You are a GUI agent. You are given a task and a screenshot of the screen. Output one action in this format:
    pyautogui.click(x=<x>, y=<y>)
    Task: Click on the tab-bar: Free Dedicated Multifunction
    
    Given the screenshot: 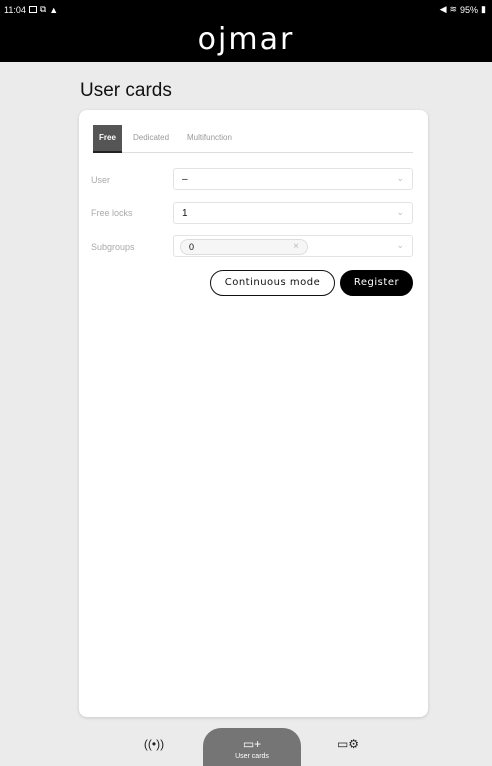 What is the action you would take?
    pyautogui.click(x=253, y=139)
    